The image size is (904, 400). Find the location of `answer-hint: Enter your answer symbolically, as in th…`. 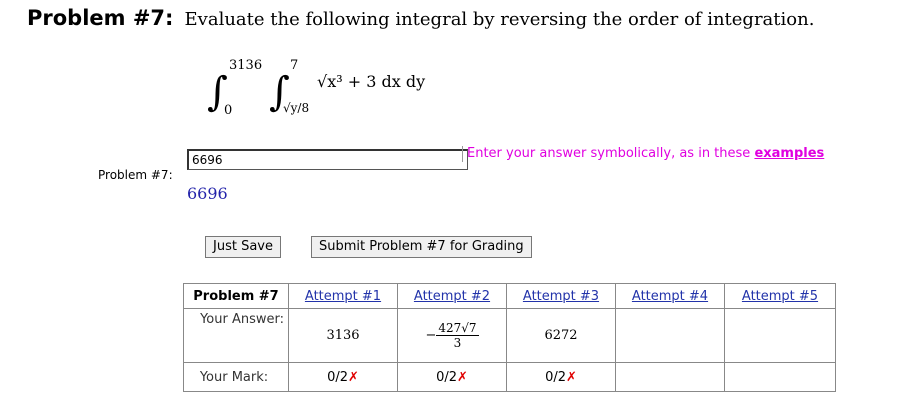

answer-hint: Enter your answer symbolically, as in th… is located at coordinates (643, 154).